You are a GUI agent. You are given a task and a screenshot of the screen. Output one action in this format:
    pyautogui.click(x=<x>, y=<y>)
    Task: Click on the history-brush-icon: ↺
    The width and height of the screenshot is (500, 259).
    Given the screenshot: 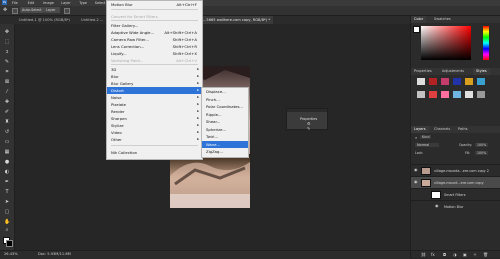 What is the action you would take?
    pyautogui.click(x=7, y=132)
    